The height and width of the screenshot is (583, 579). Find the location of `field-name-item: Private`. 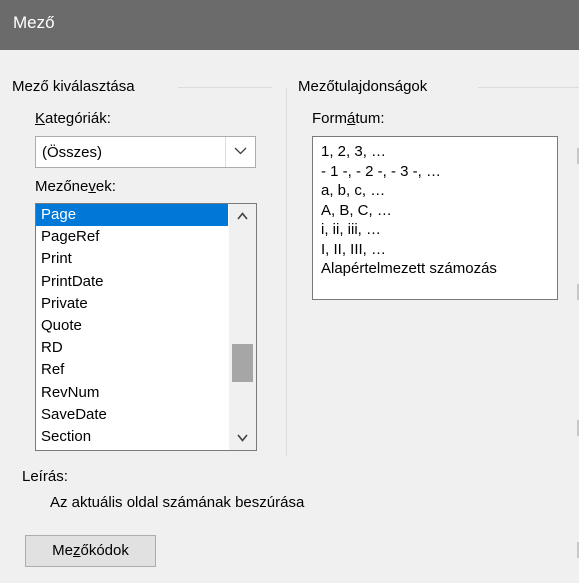

field-name-item: Private is located at coordinates (132, 304).